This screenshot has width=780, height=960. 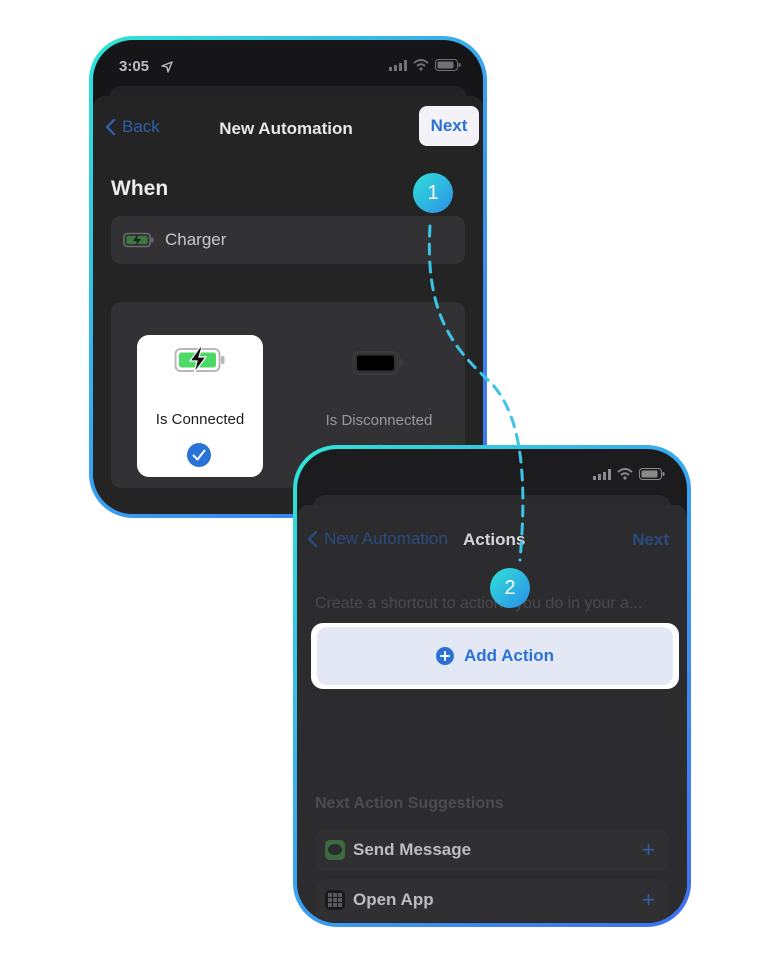 I want to click on step-badge-2: 2, so click(x=510, y=588).